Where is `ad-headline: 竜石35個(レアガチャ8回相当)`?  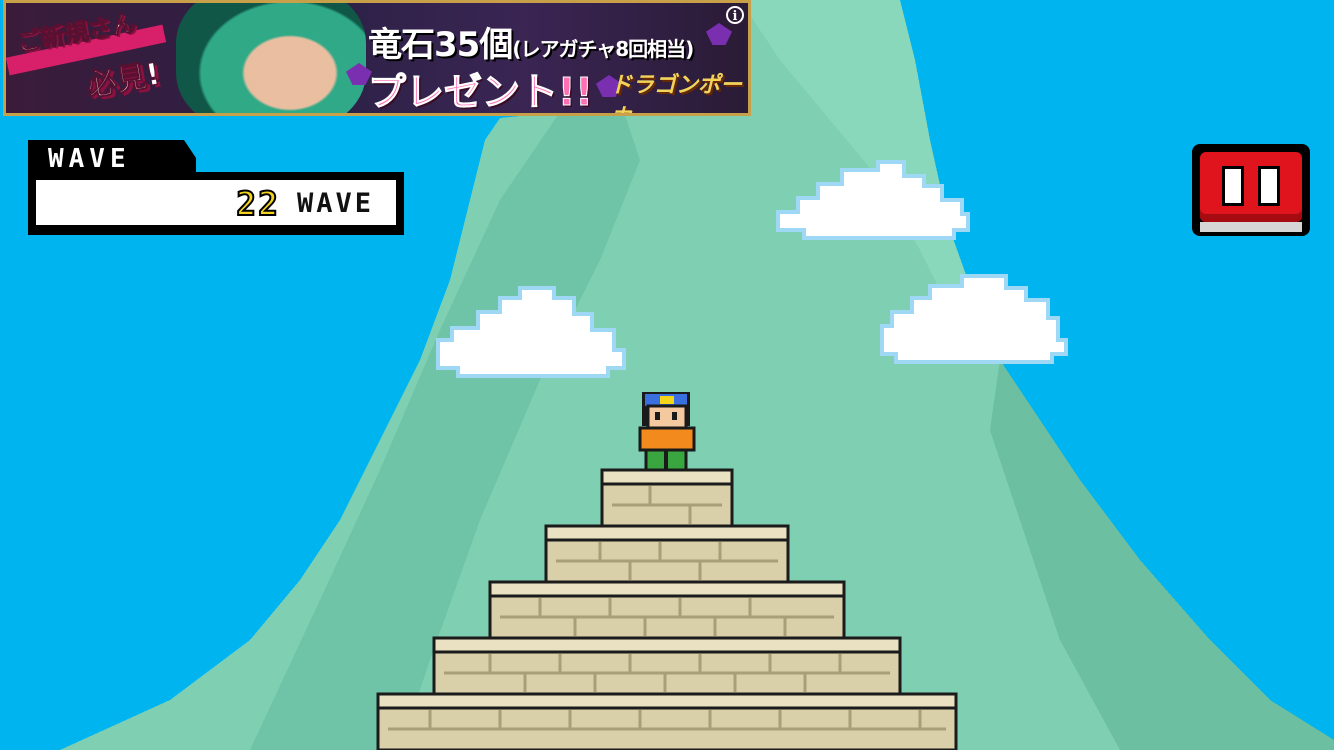 ad-headline: 竜石35個(レアガチャ8回相当) is located at coordinates (531, 41).